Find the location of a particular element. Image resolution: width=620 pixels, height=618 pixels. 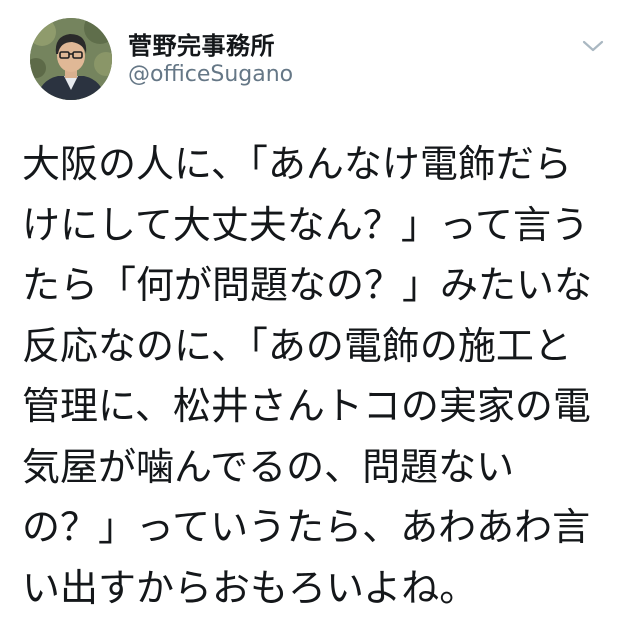

author-display-name: 菅野完事務所 is located at coordinates (201, 43).